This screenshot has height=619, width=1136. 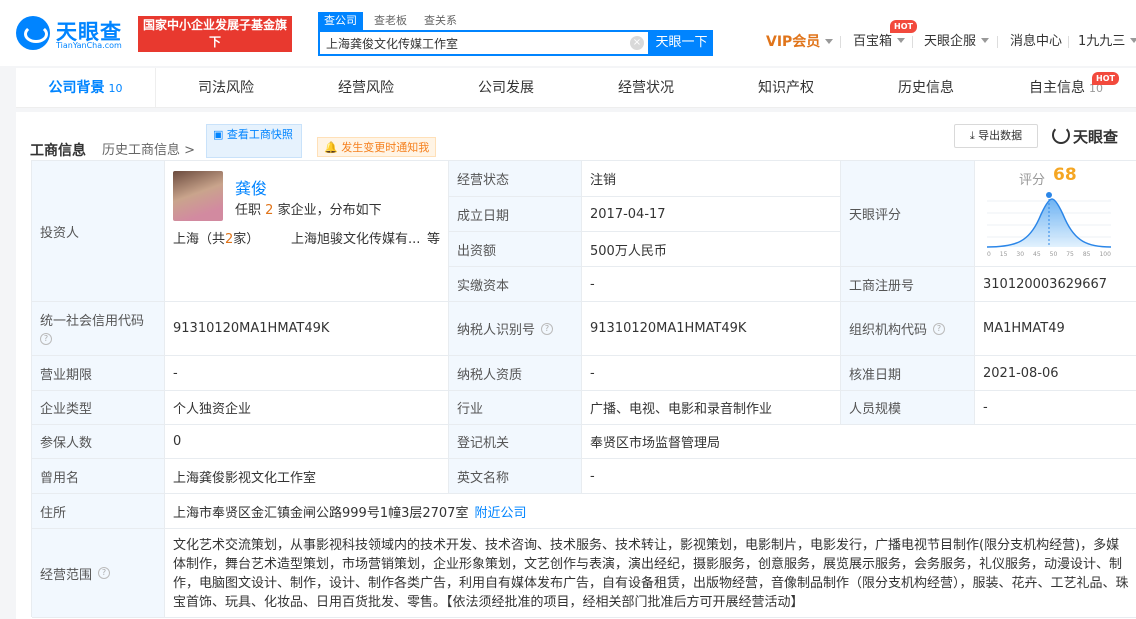 What do you see at coordinates (1049, 254) in the screenshot?
I see `score-axis: 0 15 30 45 50 75 85 100` at bounding box center [1049, 254].